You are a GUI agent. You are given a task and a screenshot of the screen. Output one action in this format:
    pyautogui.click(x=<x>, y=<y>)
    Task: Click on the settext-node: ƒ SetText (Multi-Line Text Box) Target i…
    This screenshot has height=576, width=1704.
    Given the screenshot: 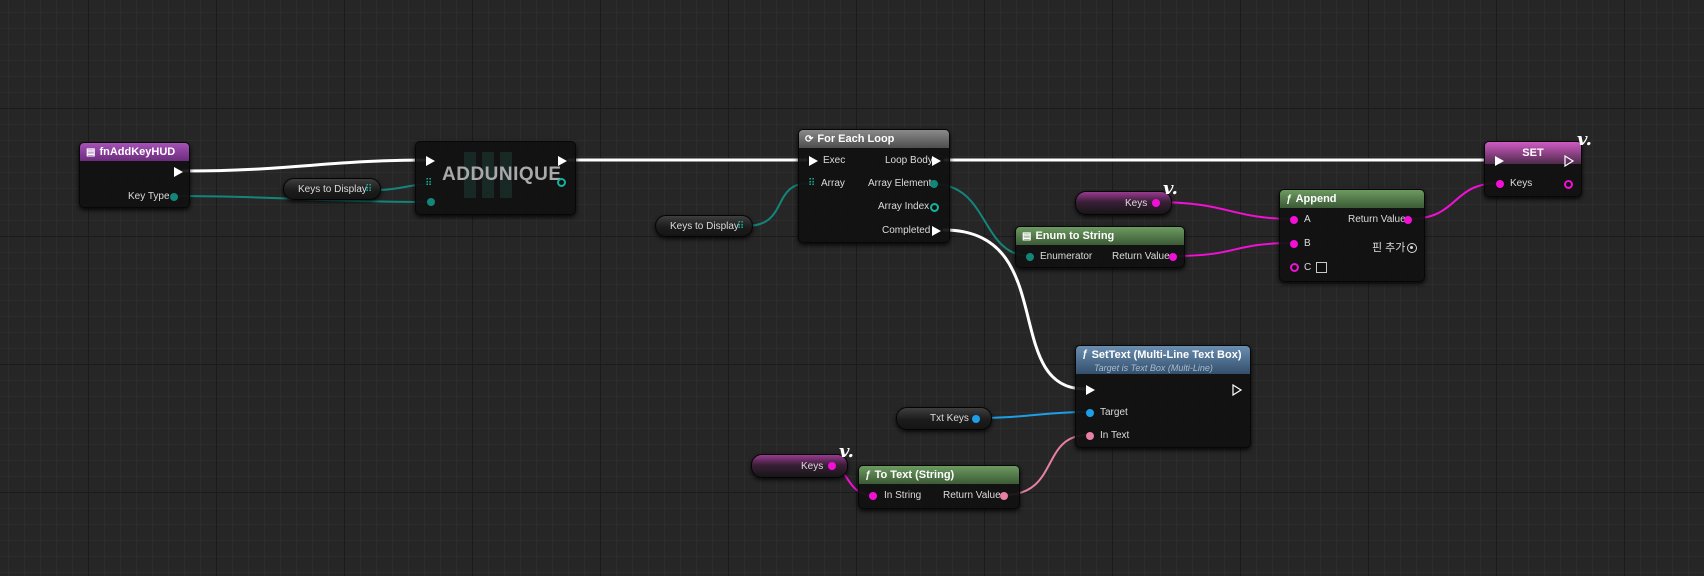 What is the action you would take?
    pyautogui.click(x=1163, y=396)
    